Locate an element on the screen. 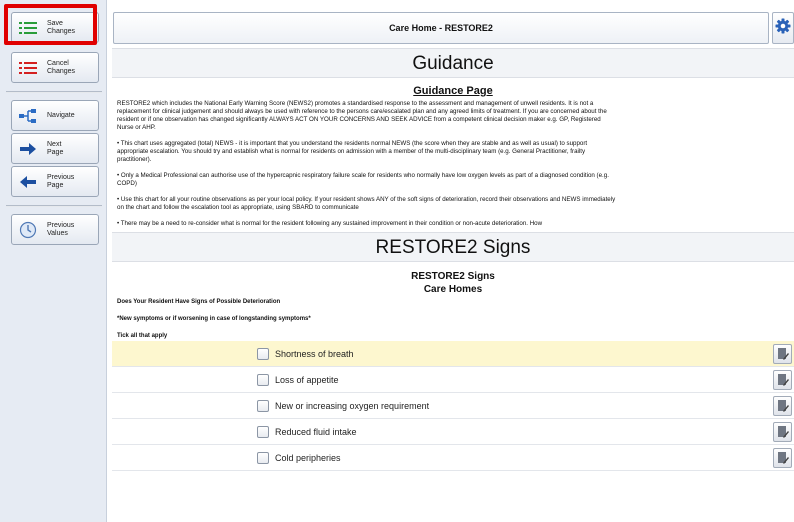 This screenshot has height=522, width=794. cancel-changes-button: Cancel Changes is located at coordinates (55, 67).